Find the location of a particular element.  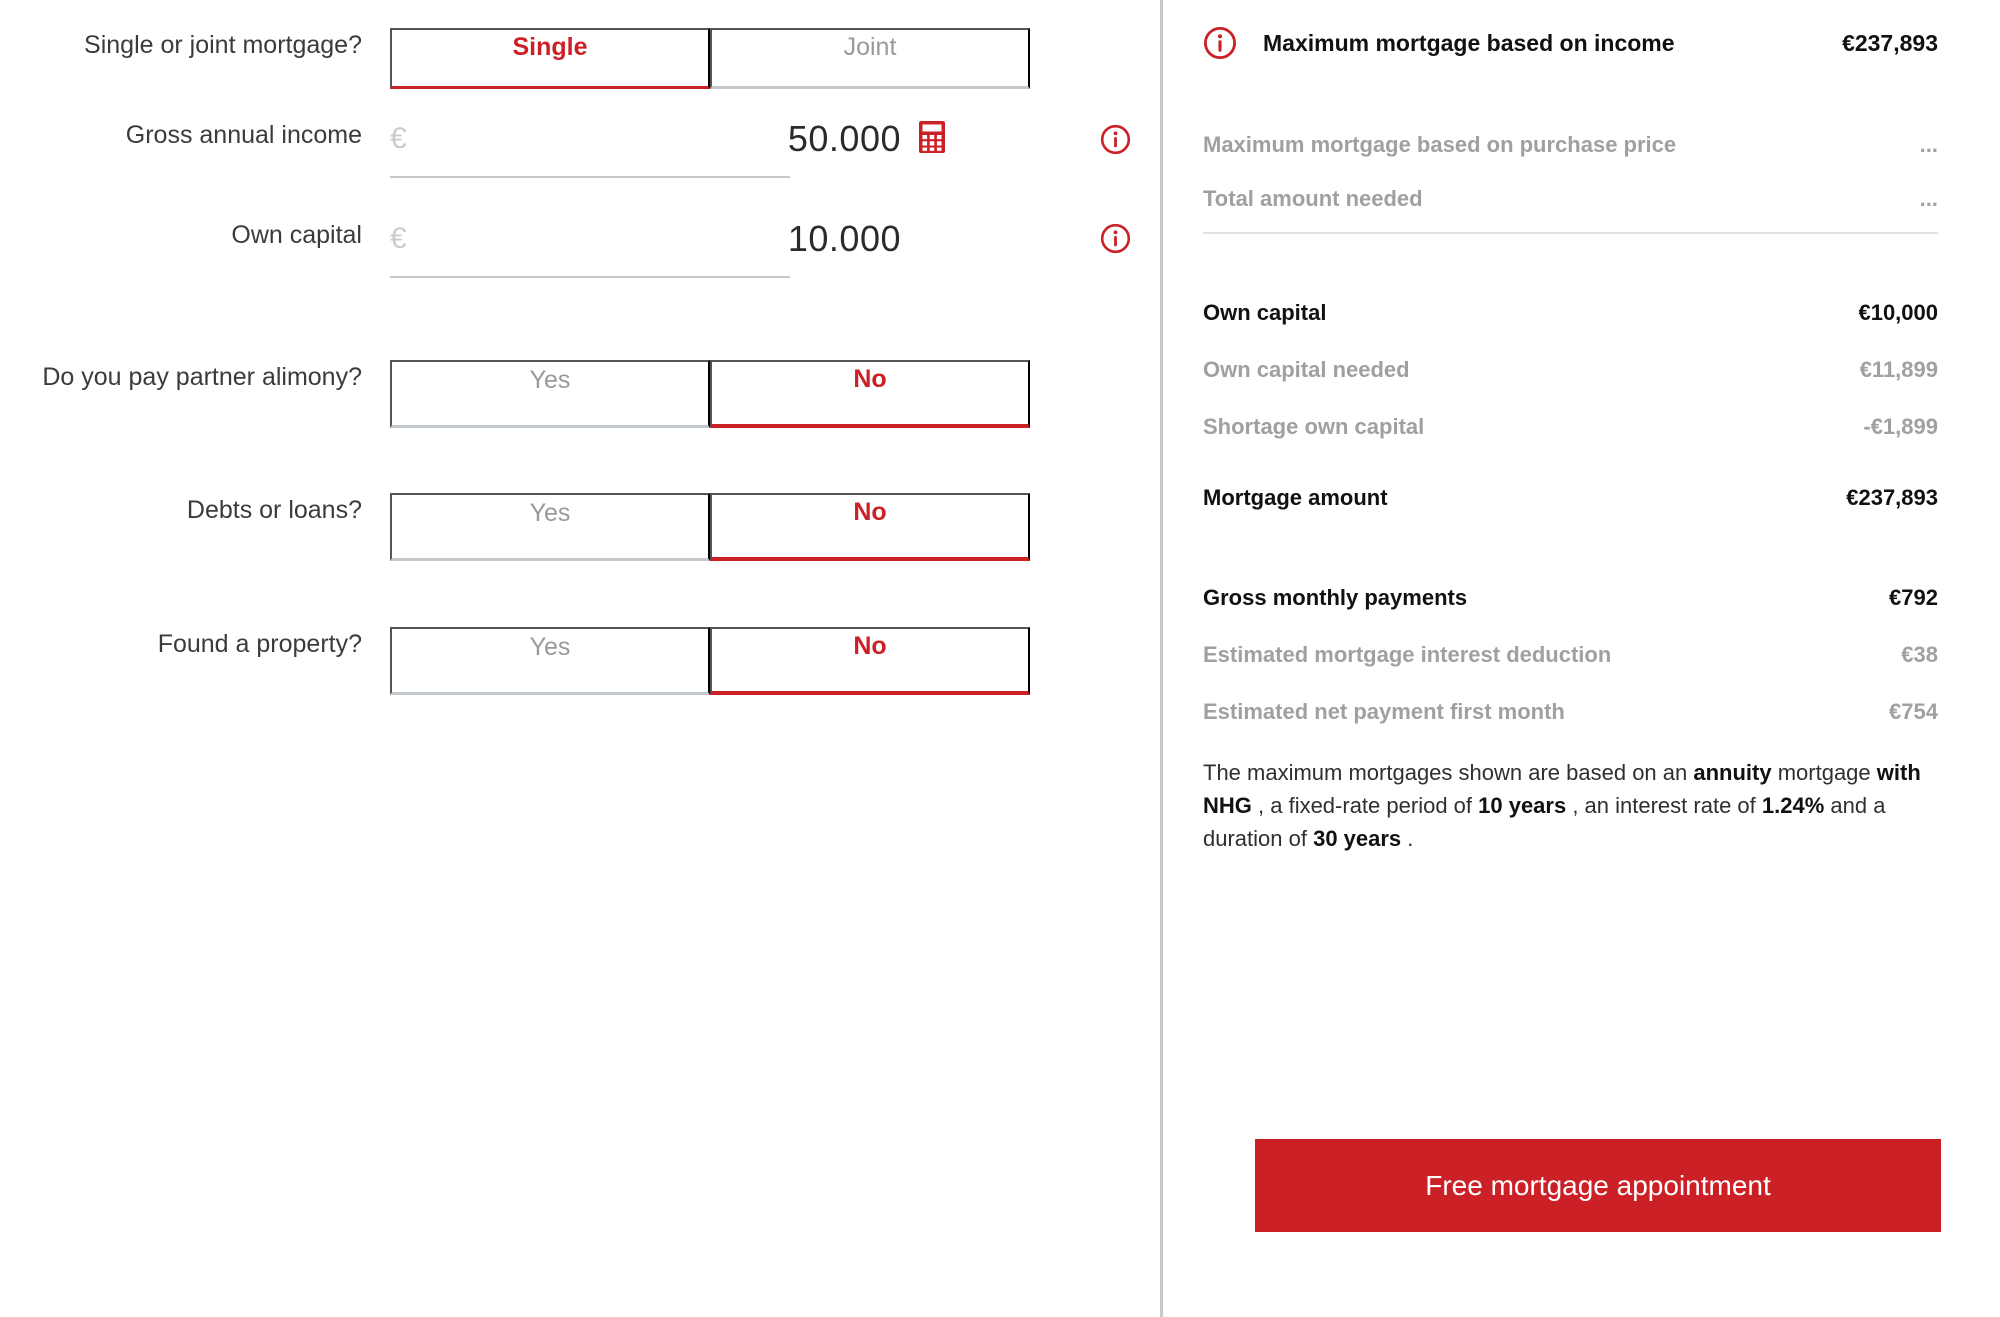

summary-label: Own capital is located at coordinates (1265, 312).